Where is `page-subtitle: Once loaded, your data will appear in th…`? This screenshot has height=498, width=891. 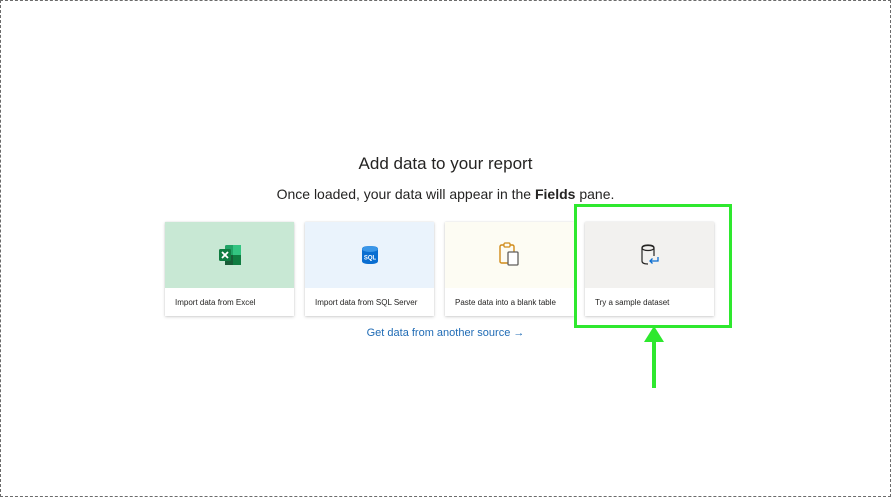
page-subtitle: Once loaded, your data will appear in th… is located at coordinates (445, 194).